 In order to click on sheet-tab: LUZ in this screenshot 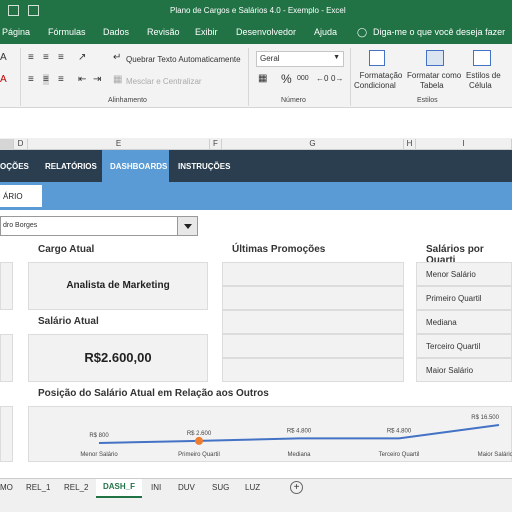, I will do `click(252, 487)`.